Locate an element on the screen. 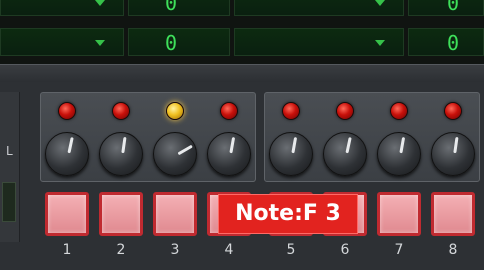 The width and height of the screenshot is (484, 270). pad-number: 4 is located at coordinates (229, 250).